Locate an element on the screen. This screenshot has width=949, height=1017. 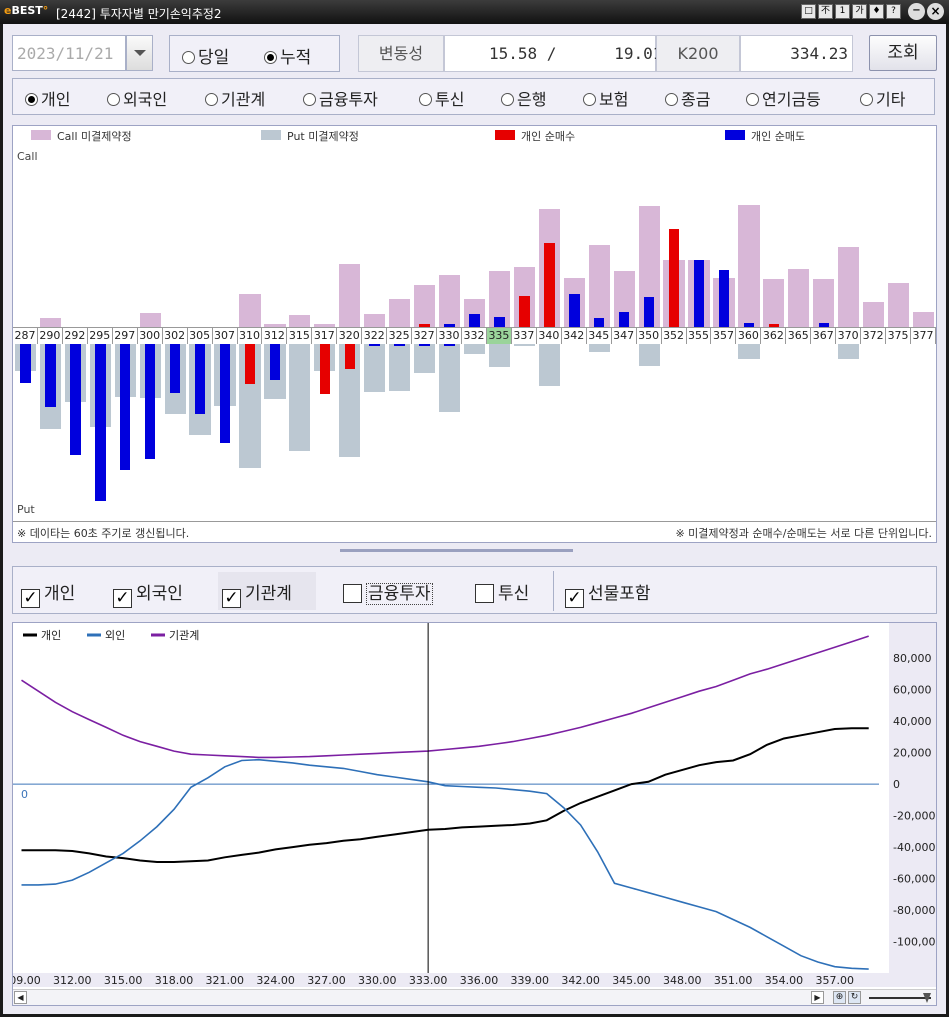
window-btn-font: 가 is located at coordinates (859, 11).